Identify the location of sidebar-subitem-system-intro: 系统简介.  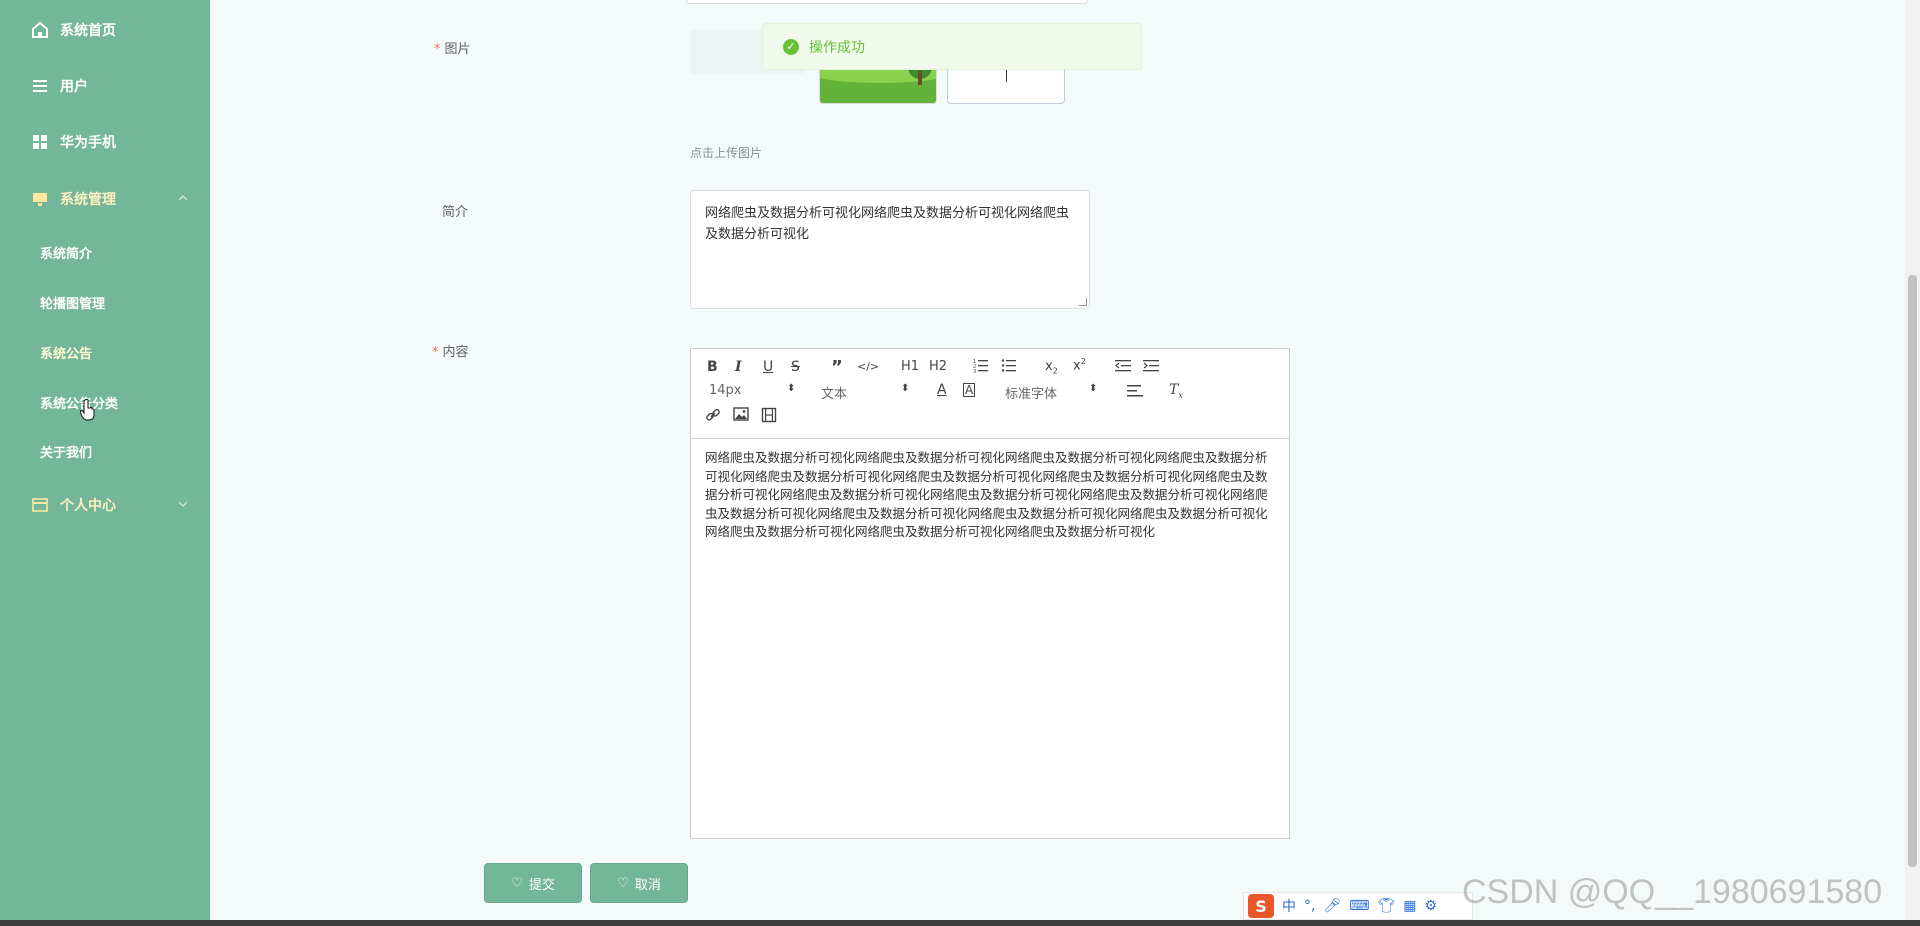
(105, 252).